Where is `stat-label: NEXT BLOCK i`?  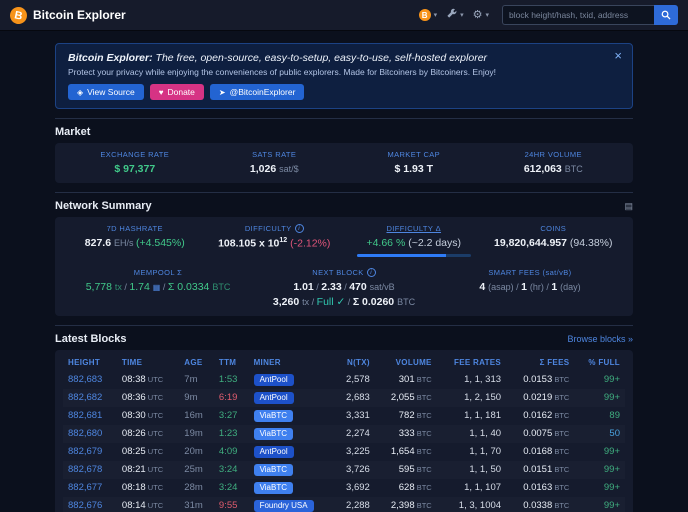 stat-label: NEXT BLOCK i is located at coordinates (344, 273).